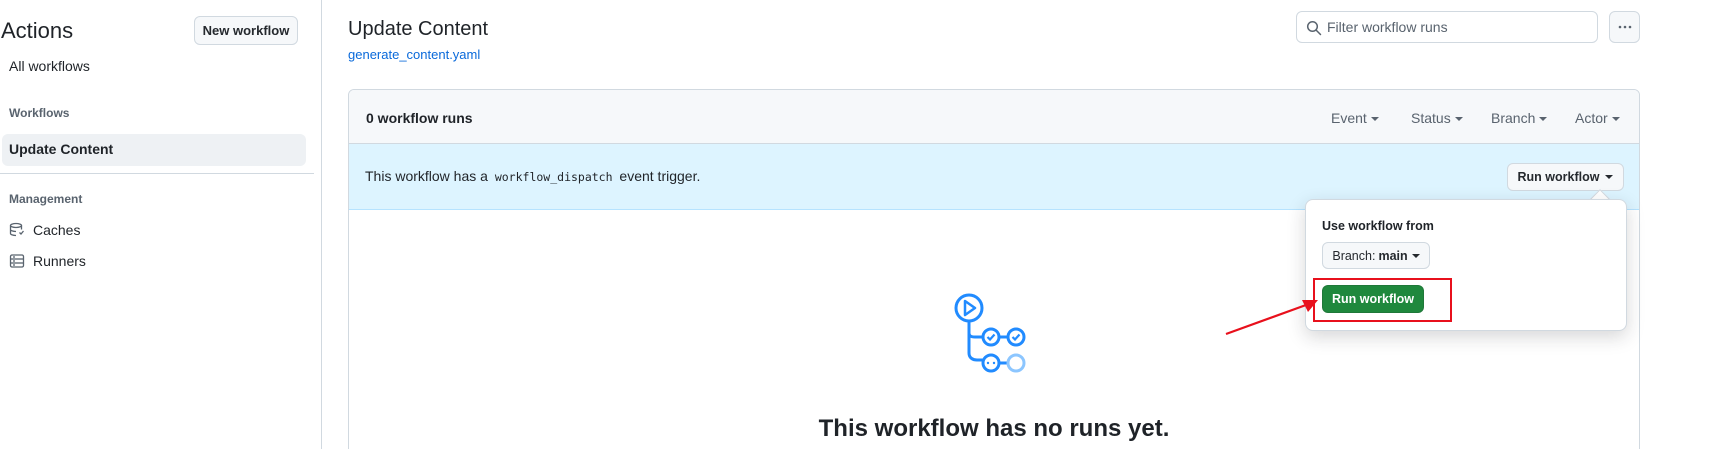 The height and width of the screenshot is (449, 1711). Describe the element at coordinates (56, 230) in the screenshot. I see `sidebar-item-caches: Caches` at that location.